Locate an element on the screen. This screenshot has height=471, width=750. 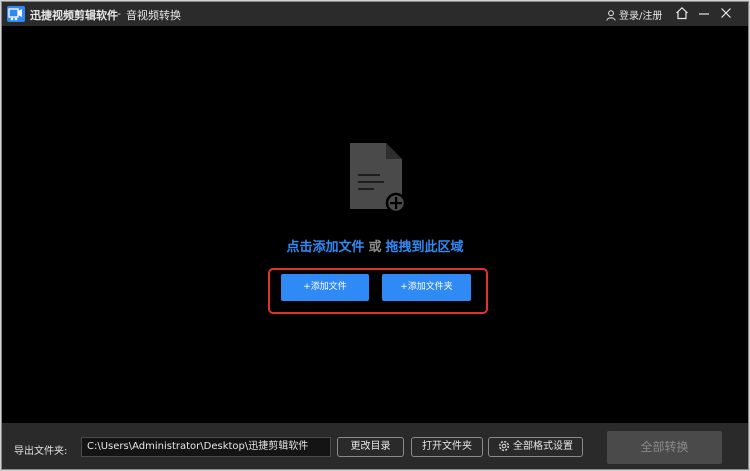
gear-icon is located at coordinates (504, 446).